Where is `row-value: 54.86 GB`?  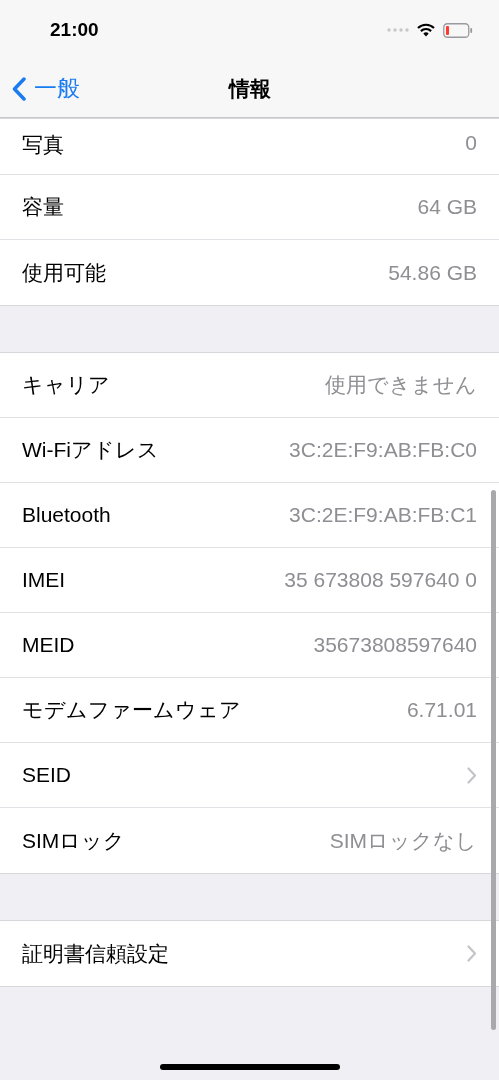 row-value: 54.86 GB is located at coordinates (432, 272).